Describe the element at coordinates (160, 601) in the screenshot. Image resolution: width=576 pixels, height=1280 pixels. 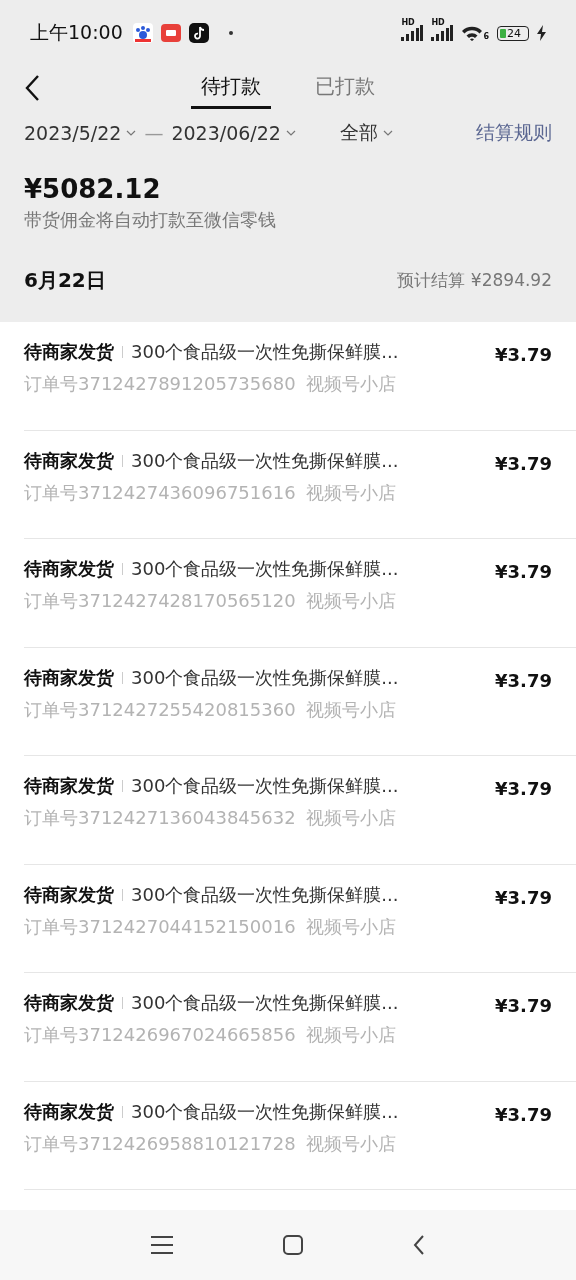
I see `order-number: 订单号3712427428170565120` at that location.